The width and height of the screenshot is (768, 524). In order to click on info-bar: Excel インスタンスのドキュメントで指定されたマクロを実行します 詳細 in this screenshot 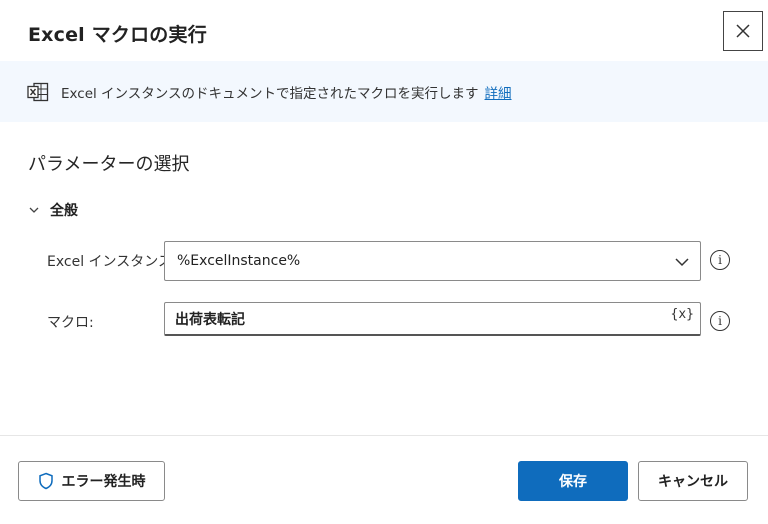, I will do `click(384, 91)`.